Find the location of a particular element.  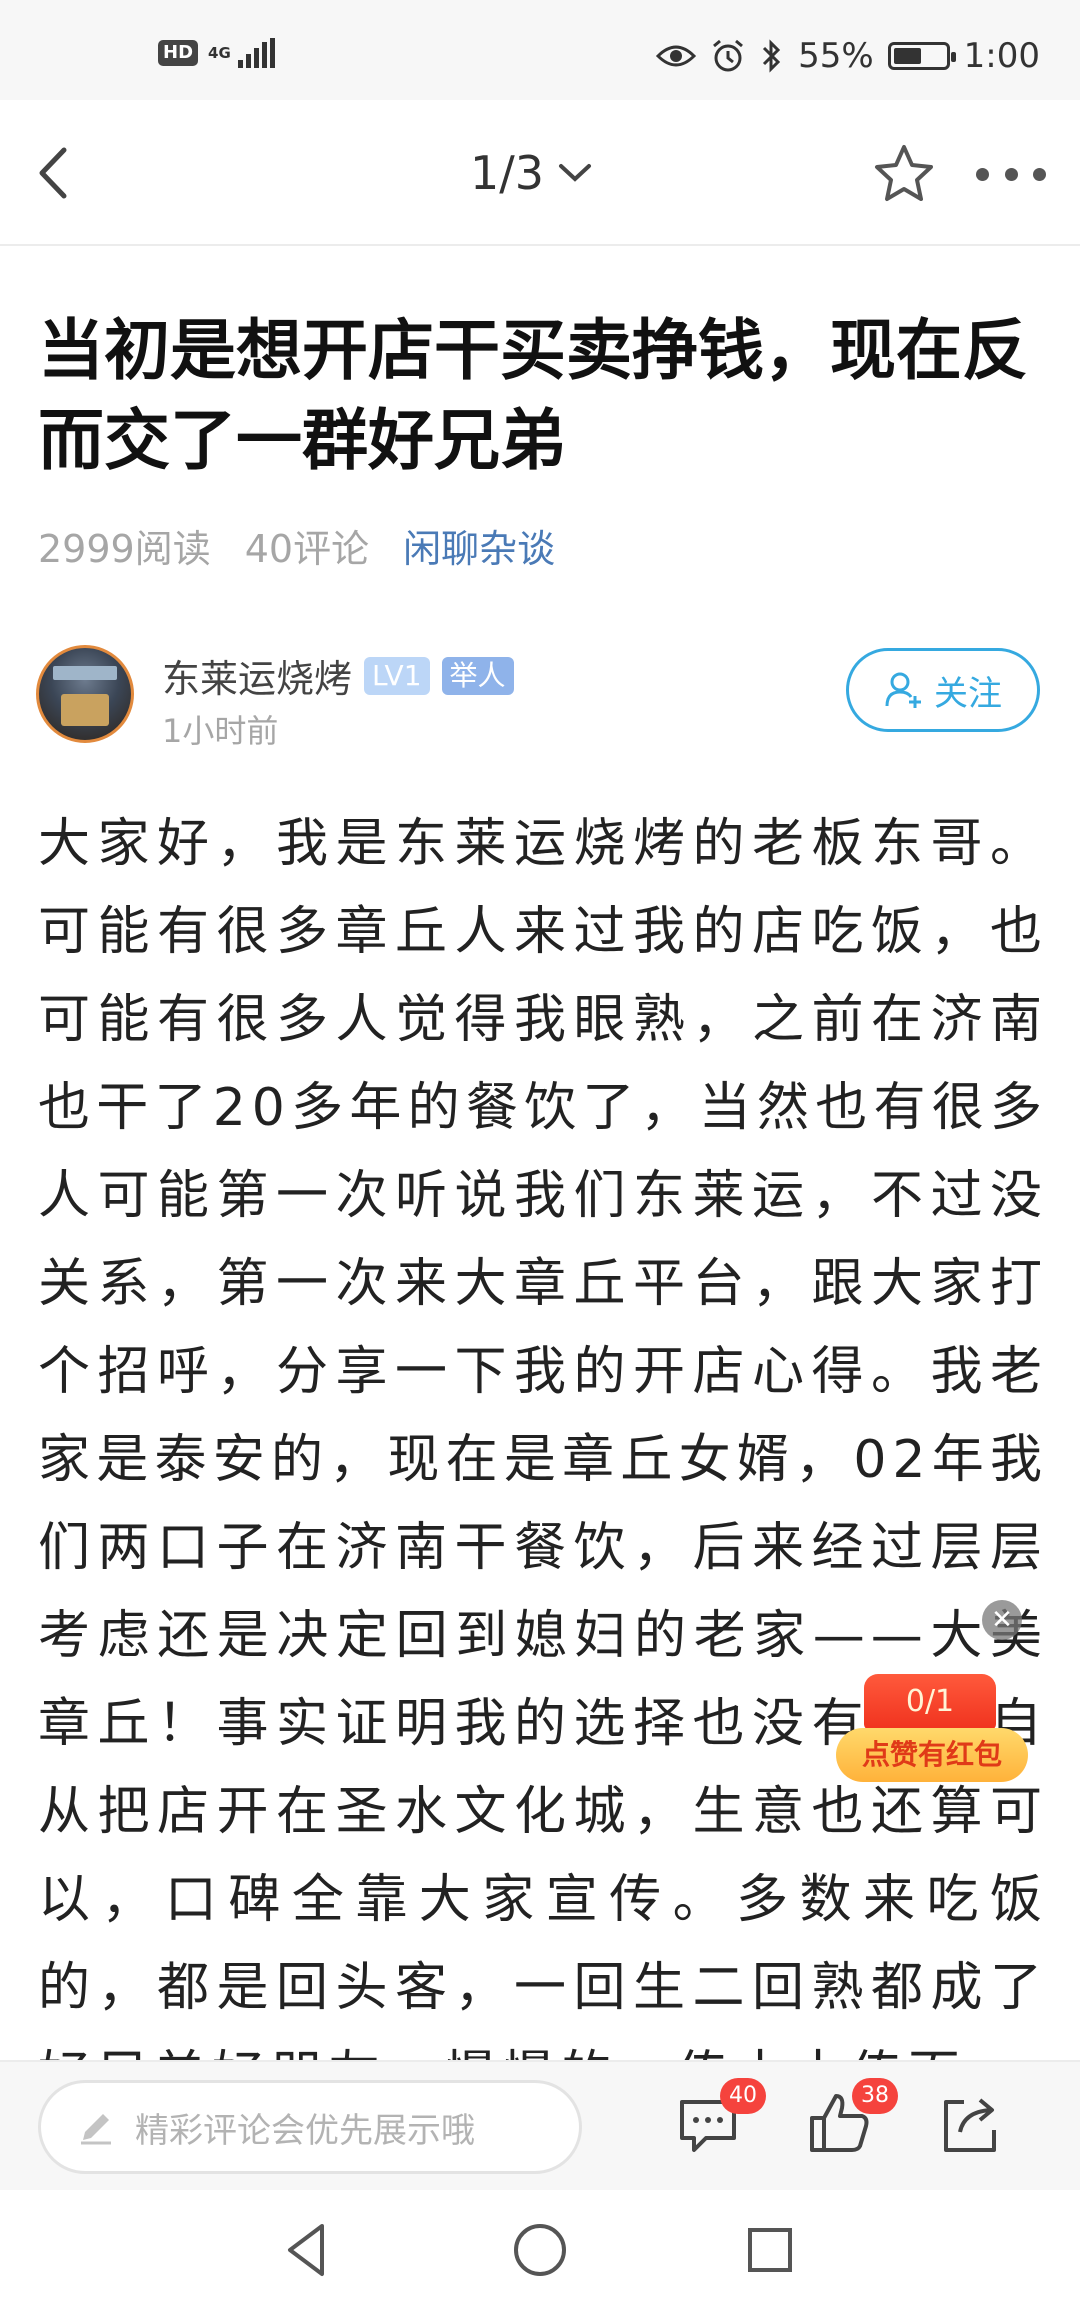

nav-home-icon is located at coordinates (540, 2250).